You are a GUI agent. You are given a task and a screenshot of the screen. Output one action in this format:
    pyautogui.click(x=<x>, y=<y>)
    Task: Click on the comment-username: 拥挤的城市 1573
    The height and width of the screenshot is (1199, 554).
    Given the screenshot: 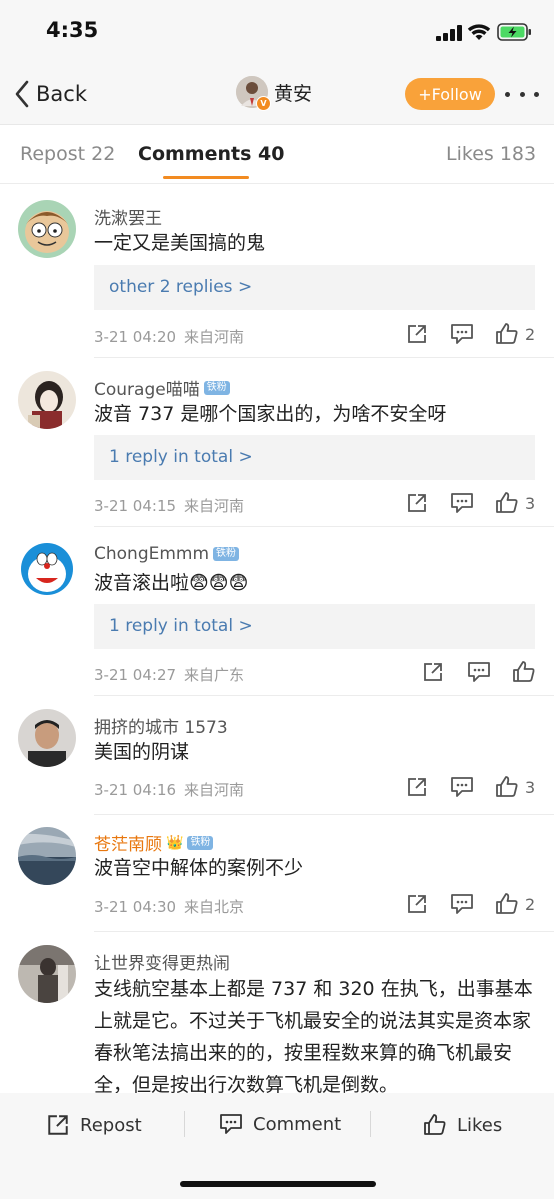 What is the action you would take?
    pyautogui.click(x=161, y=725)
    